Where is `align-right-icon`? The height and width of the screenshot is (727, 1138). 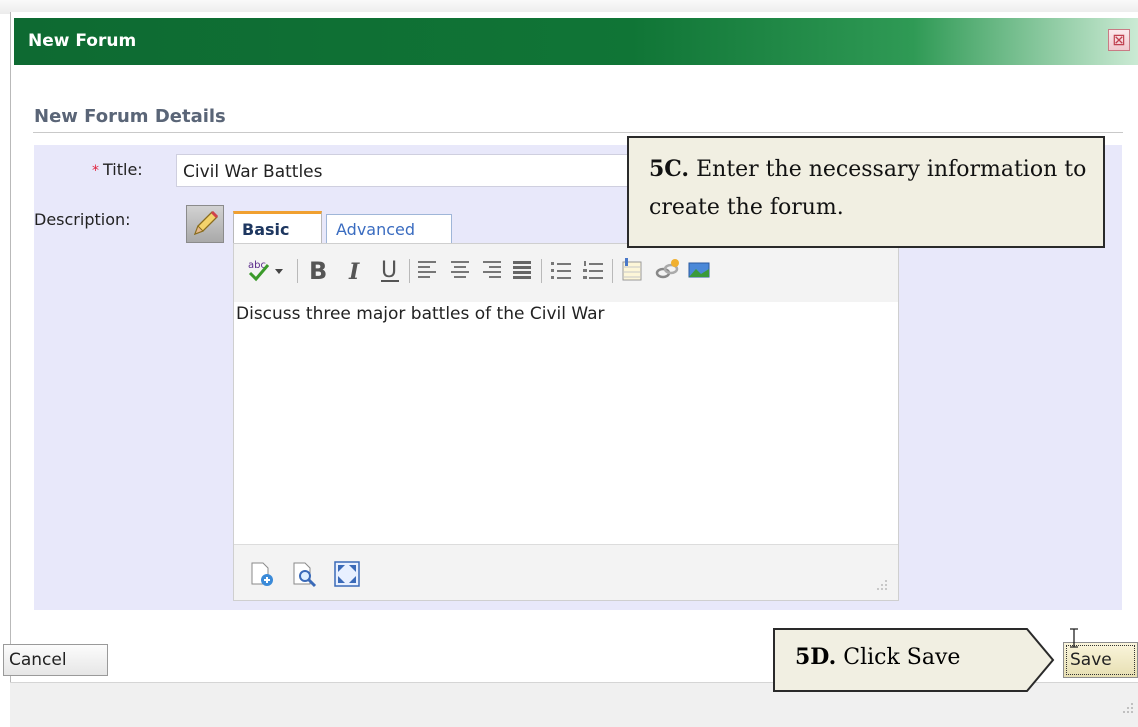 align-right-icon is located at coordinates (492, 270).